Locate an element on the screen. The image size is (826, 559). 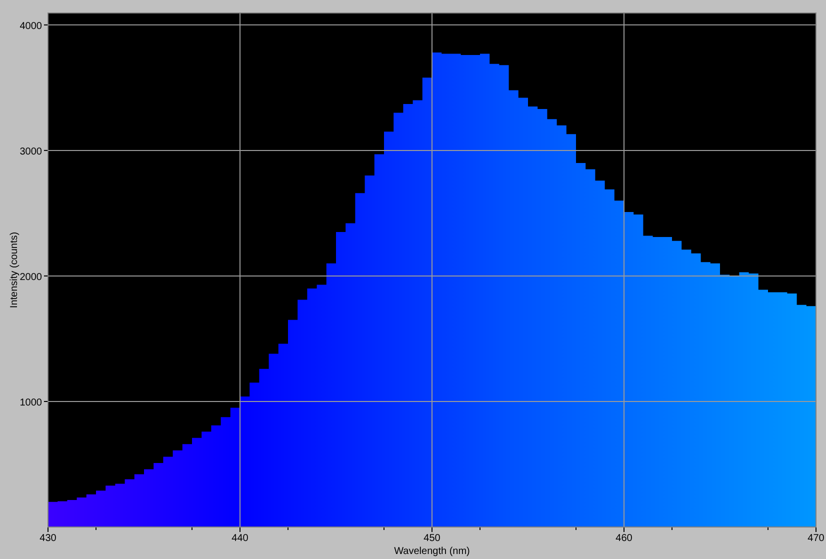
axis-tick-label: 4000 is located at coordinates (31, 26).